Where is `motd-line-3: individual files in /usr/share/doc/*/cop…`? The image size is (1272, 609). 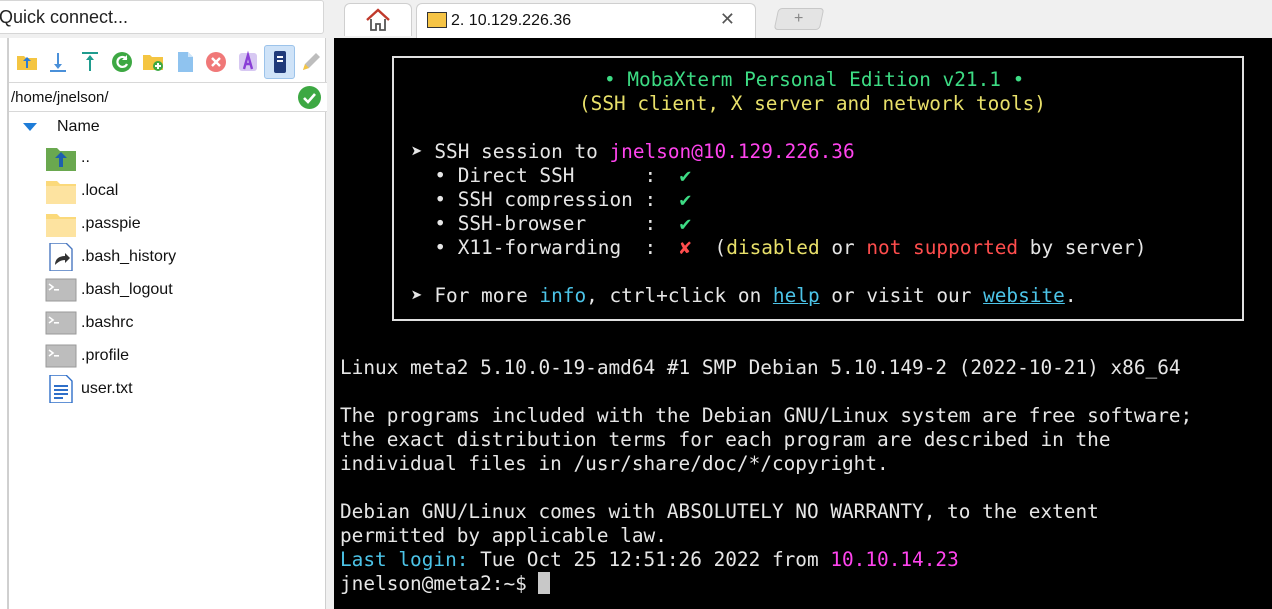
motd-line-3: individual files in /usr/share/doc/*/cop… is located at coordinates (614, 463).